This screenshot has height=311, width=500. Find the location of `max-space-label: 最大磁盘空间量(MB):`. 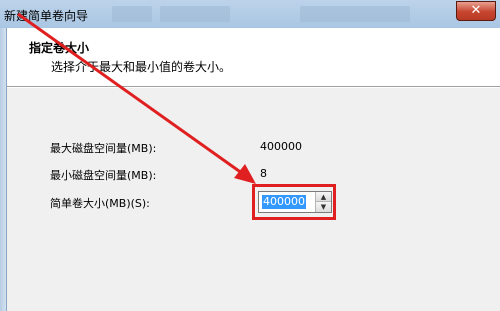

max-space-label: 最大磁盘空间量(MB): is located at coordinates (103, 148).